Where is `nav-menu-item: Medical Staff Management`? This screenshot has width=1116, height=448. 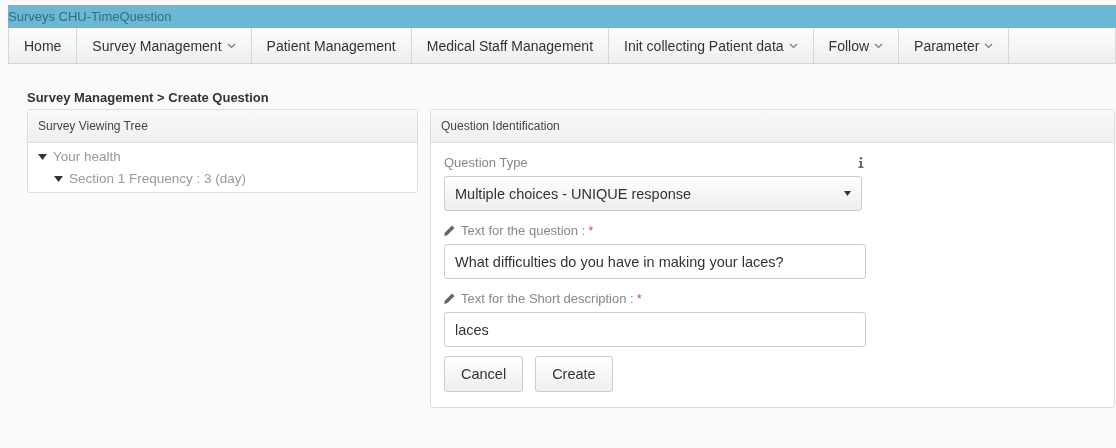 nav-menu-item: Medical Staff Management is located at coordinates (510, 45).